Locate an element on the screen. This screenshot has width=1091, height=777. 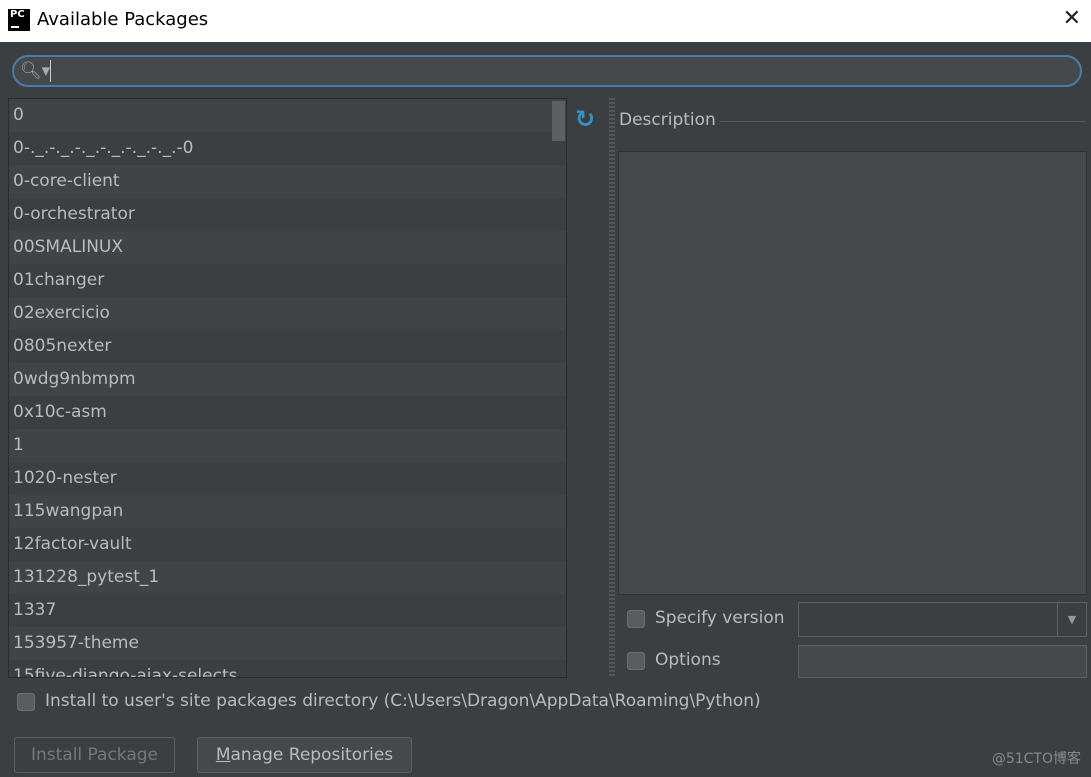
version-dropdown: ▼ is located at coordinates (942, 619).